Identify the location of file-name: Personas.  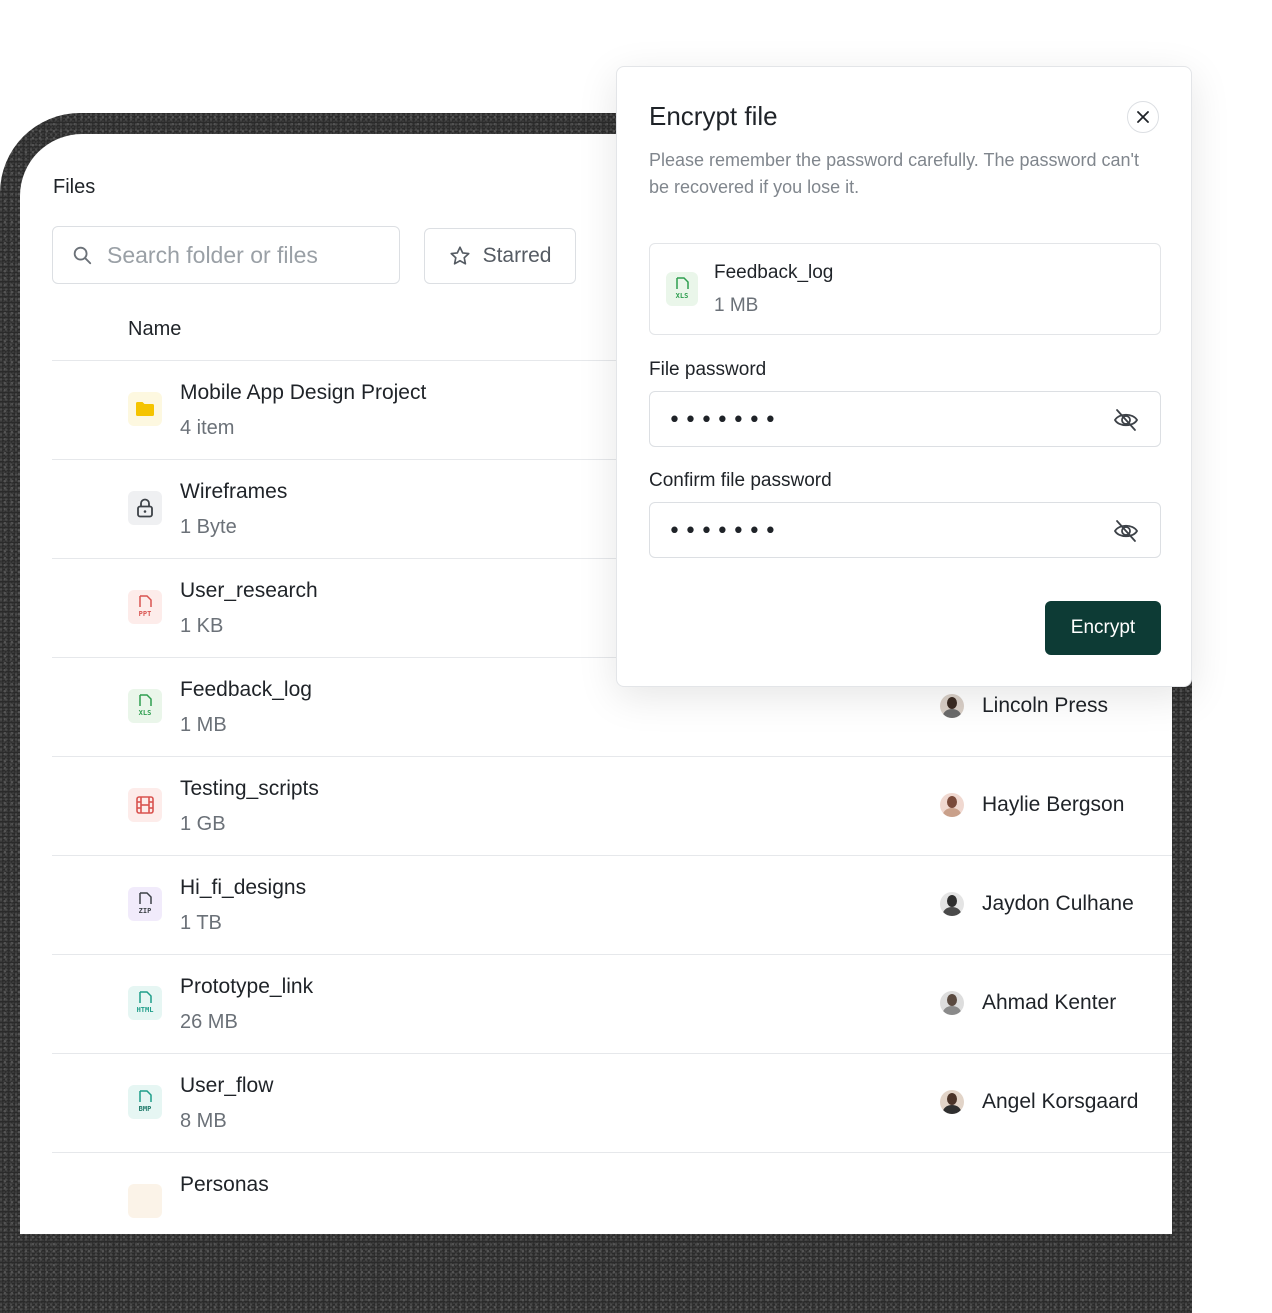
(224, 1184).